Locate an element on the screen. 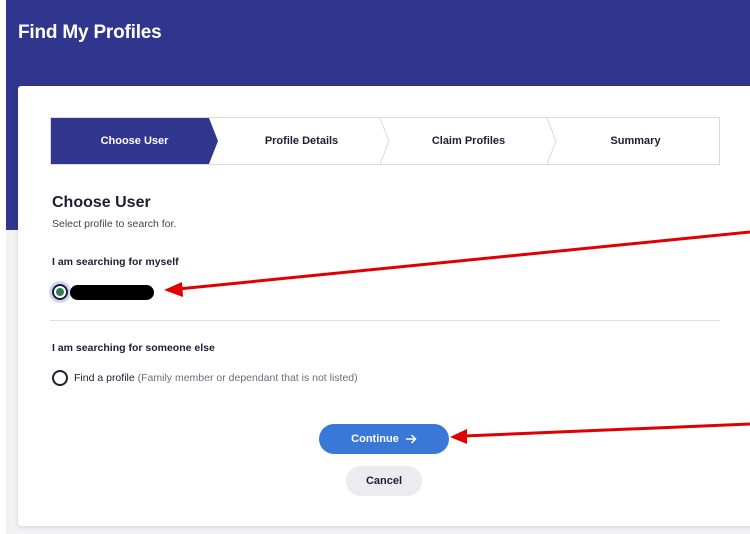 The width and height of the screenshot is (750, 534). cancel-button: Cancel is located at coordinates (384, 481).